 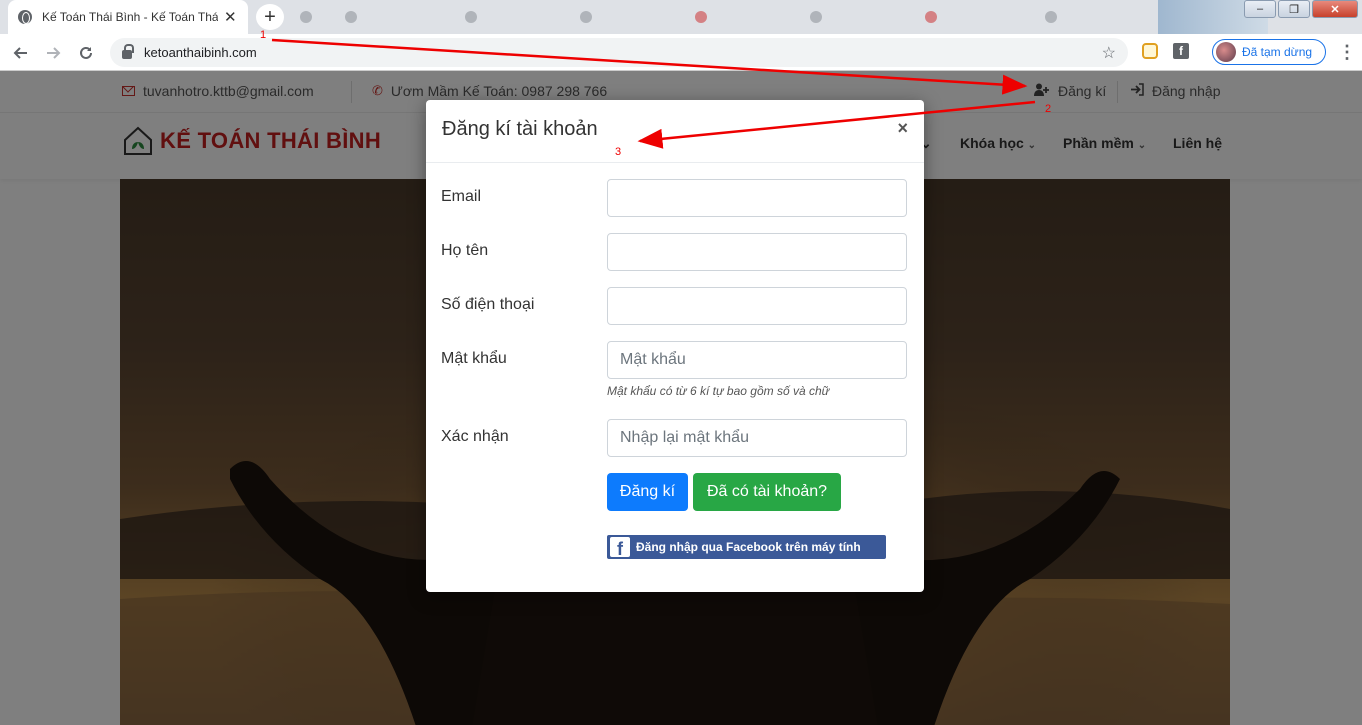 What do you see at coordinates (263, 35) in the screenshot?
I see `annotation-label-1: 1` at bounding box center [263, 35].